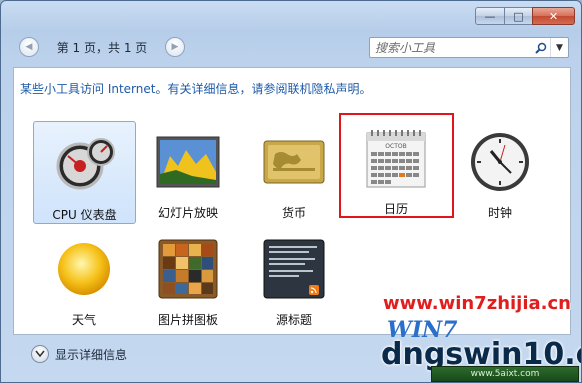 This screenshot has width=582, height=383. I want to click on prev-page-button: ◀, so click(29, 47).